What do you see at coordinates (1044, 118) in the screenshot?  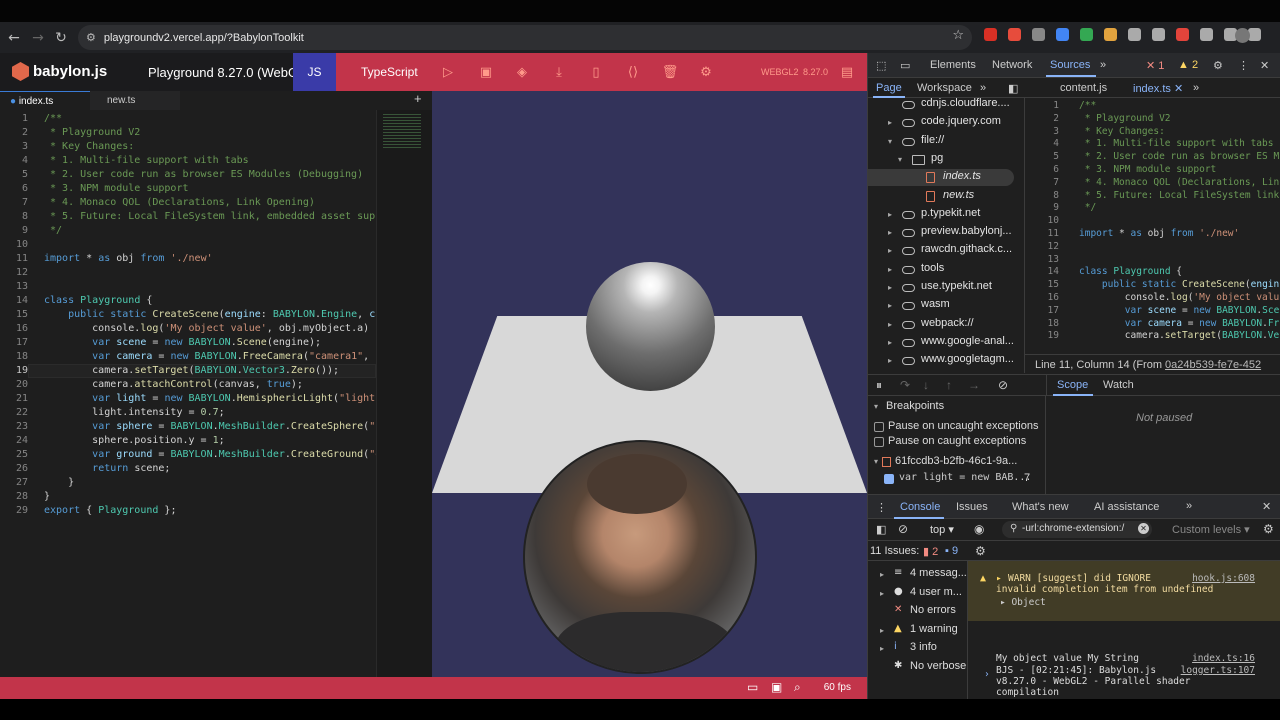 I see `source-line-number: 2` at bounding box center [1044, 118].